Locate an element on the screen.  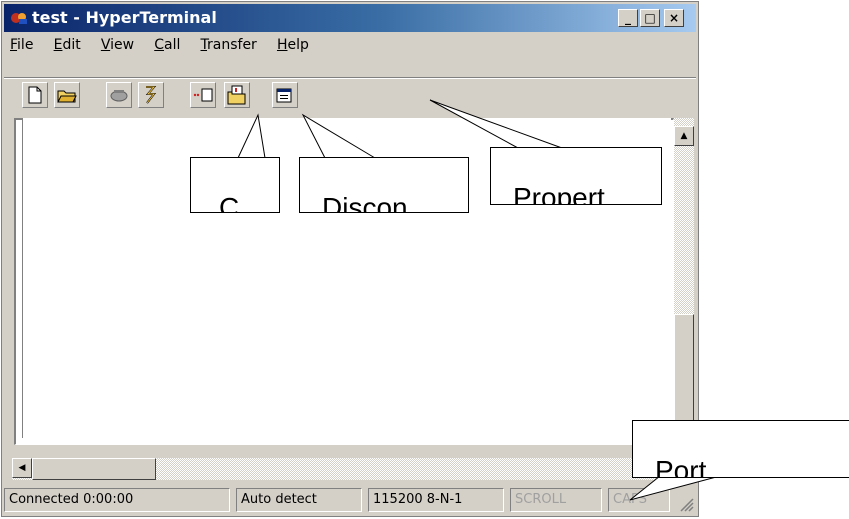
callout-properties: Propert is located at coordinates (576, 176).